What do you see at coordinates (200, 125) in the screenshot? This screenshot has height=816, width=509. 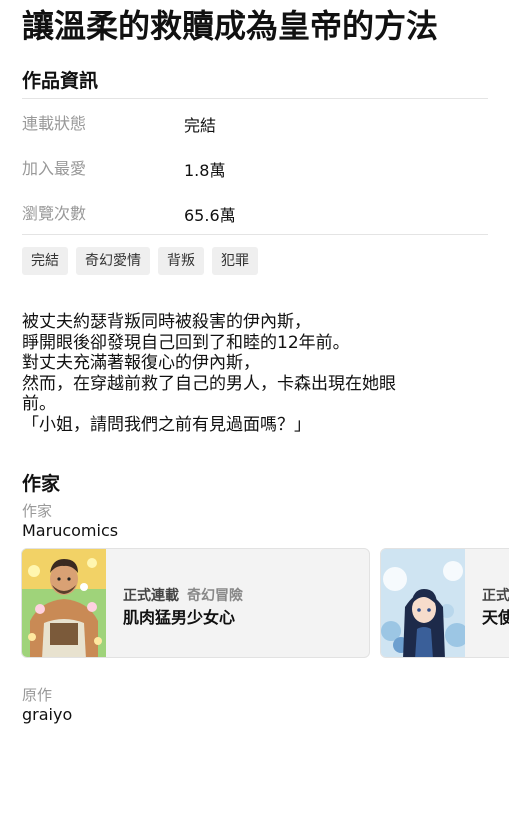 I see `info-value: 完結` at bounding box center [200, 125].